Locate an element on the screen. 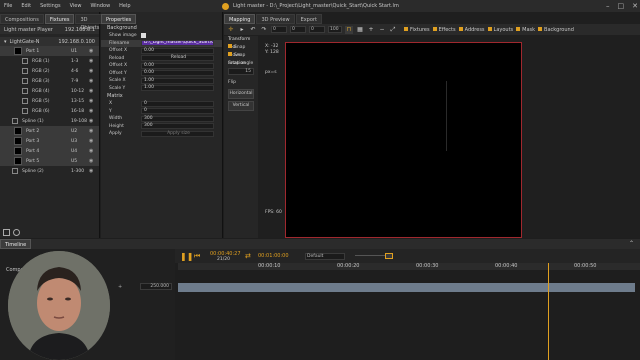  pointer-icon: ▸ is located at coordinates (242, 30).